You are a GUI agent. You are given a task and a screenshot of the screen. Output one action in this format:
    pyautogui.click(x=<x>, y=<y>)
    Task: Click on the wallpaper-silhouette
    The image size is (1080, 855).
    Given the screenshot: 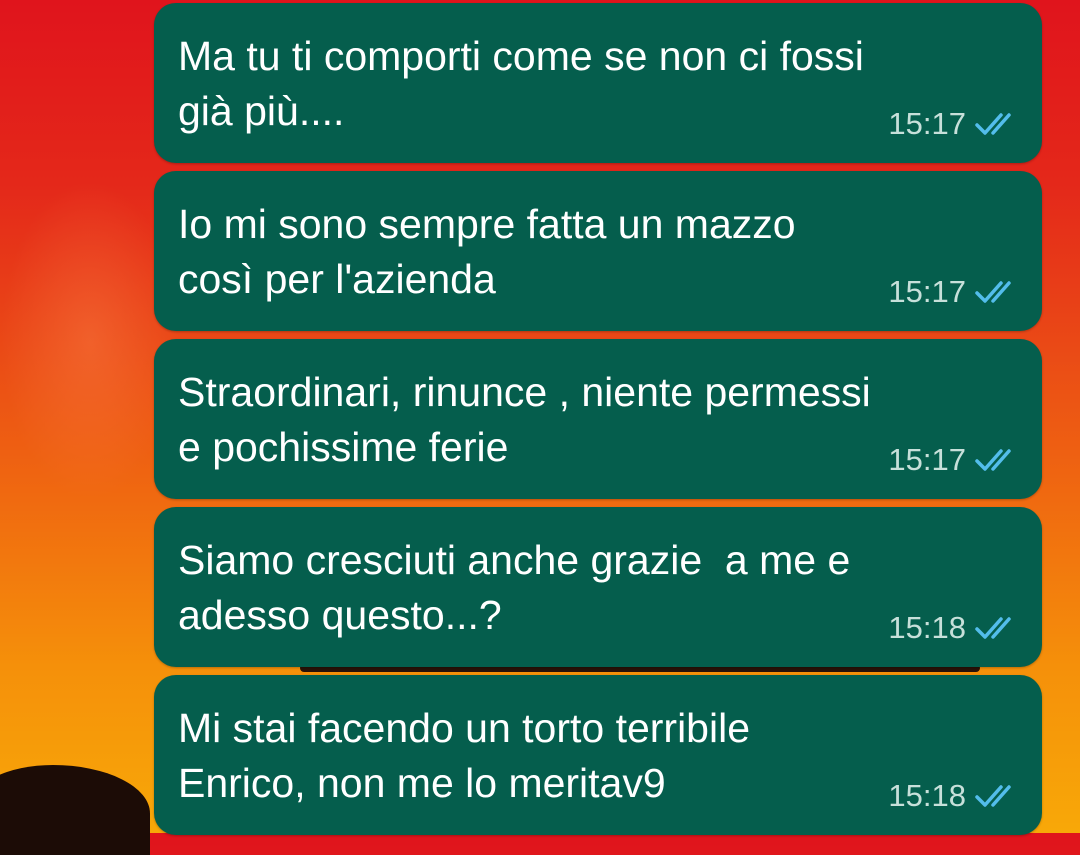 What is the action you would take?
    pyautogui.click(x=75, y=810)
    